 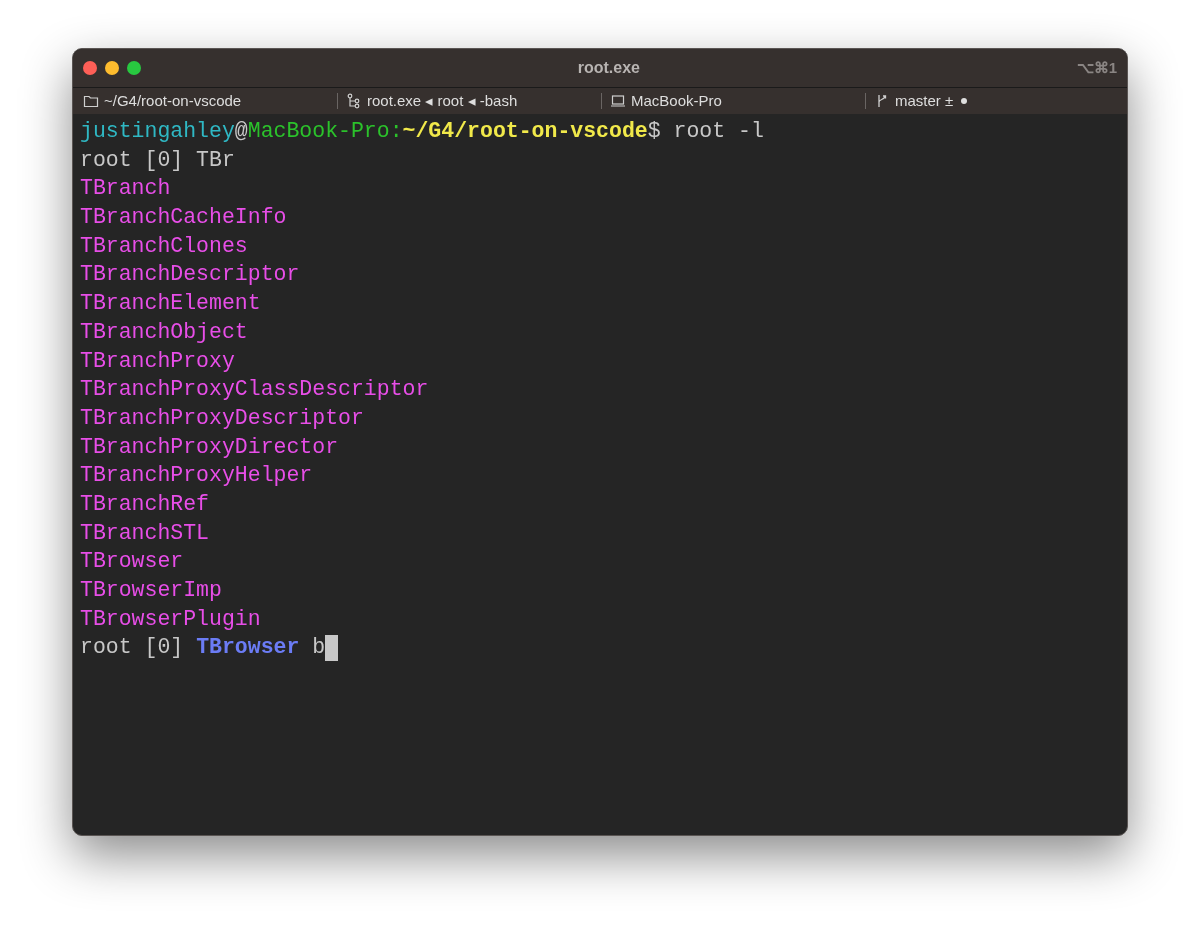 What do you see at coordinates (164, 332) in the screenshot?
I see `terminal-text: TBranchObject` at bounding box center [164, 332].